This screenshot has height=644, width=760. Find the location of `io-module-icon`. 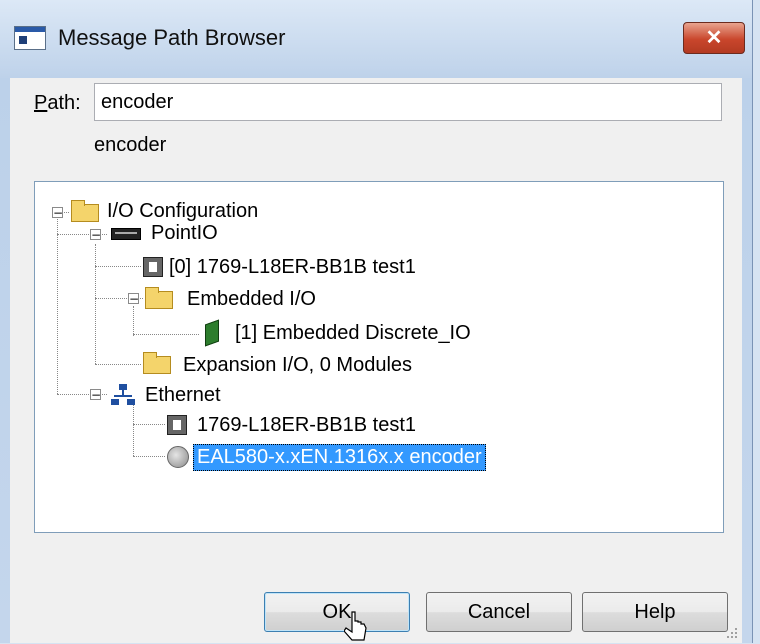

io-module-icon is located at coordinates (212, 333).